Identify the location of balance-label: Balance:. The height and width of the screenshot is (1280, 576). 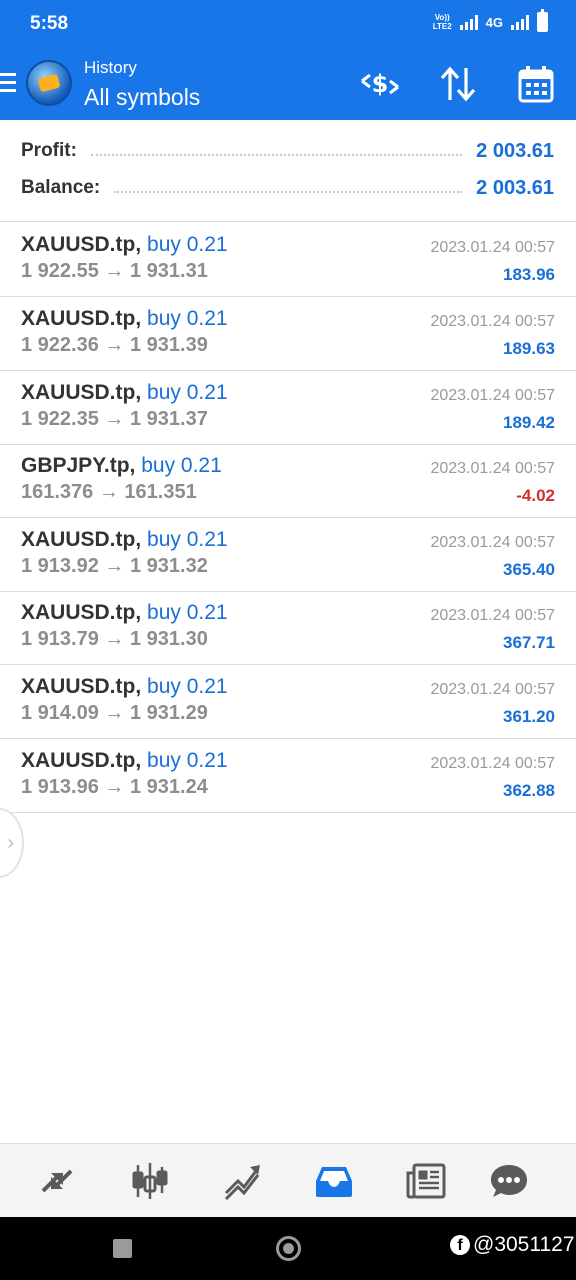
(61, 187).